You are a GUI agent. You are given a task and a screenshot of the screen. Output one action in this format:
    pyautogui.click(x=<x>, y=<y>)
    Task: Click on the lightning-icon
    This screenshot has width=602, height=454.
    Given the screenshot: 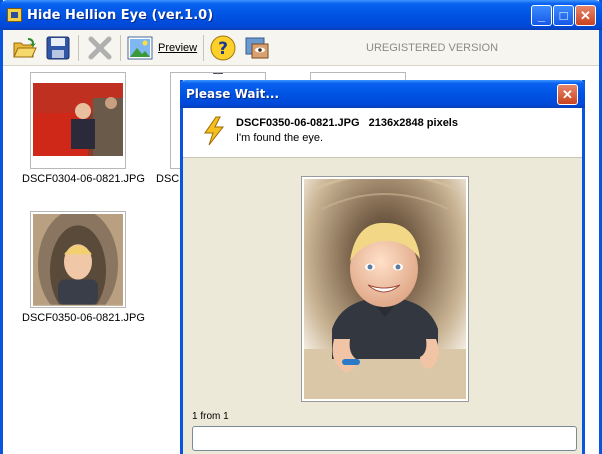 What is the action you would take?
    pyautogui.click(x=214, y=131)
    